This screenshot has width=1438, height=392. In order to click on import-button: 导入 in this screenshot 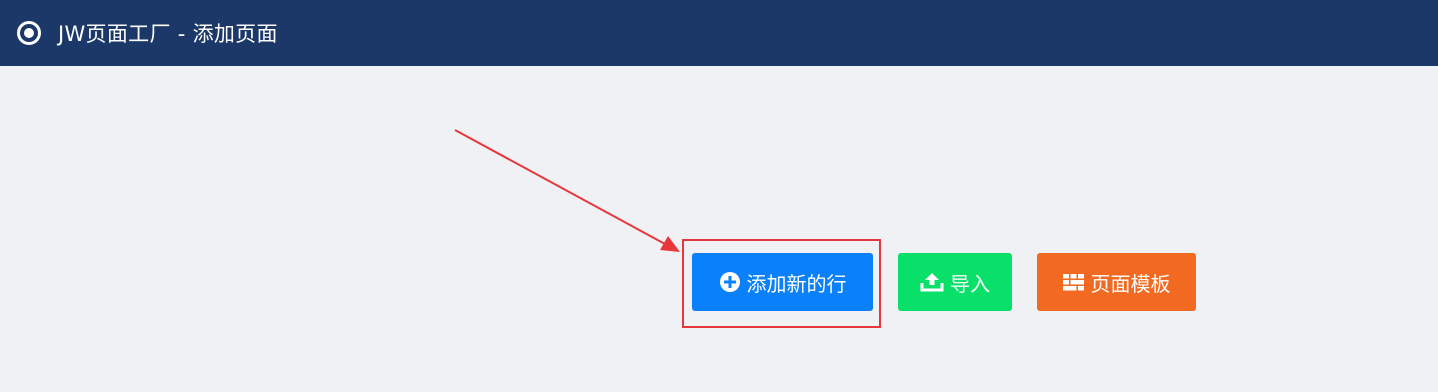, I will do `click(955, 282)`.